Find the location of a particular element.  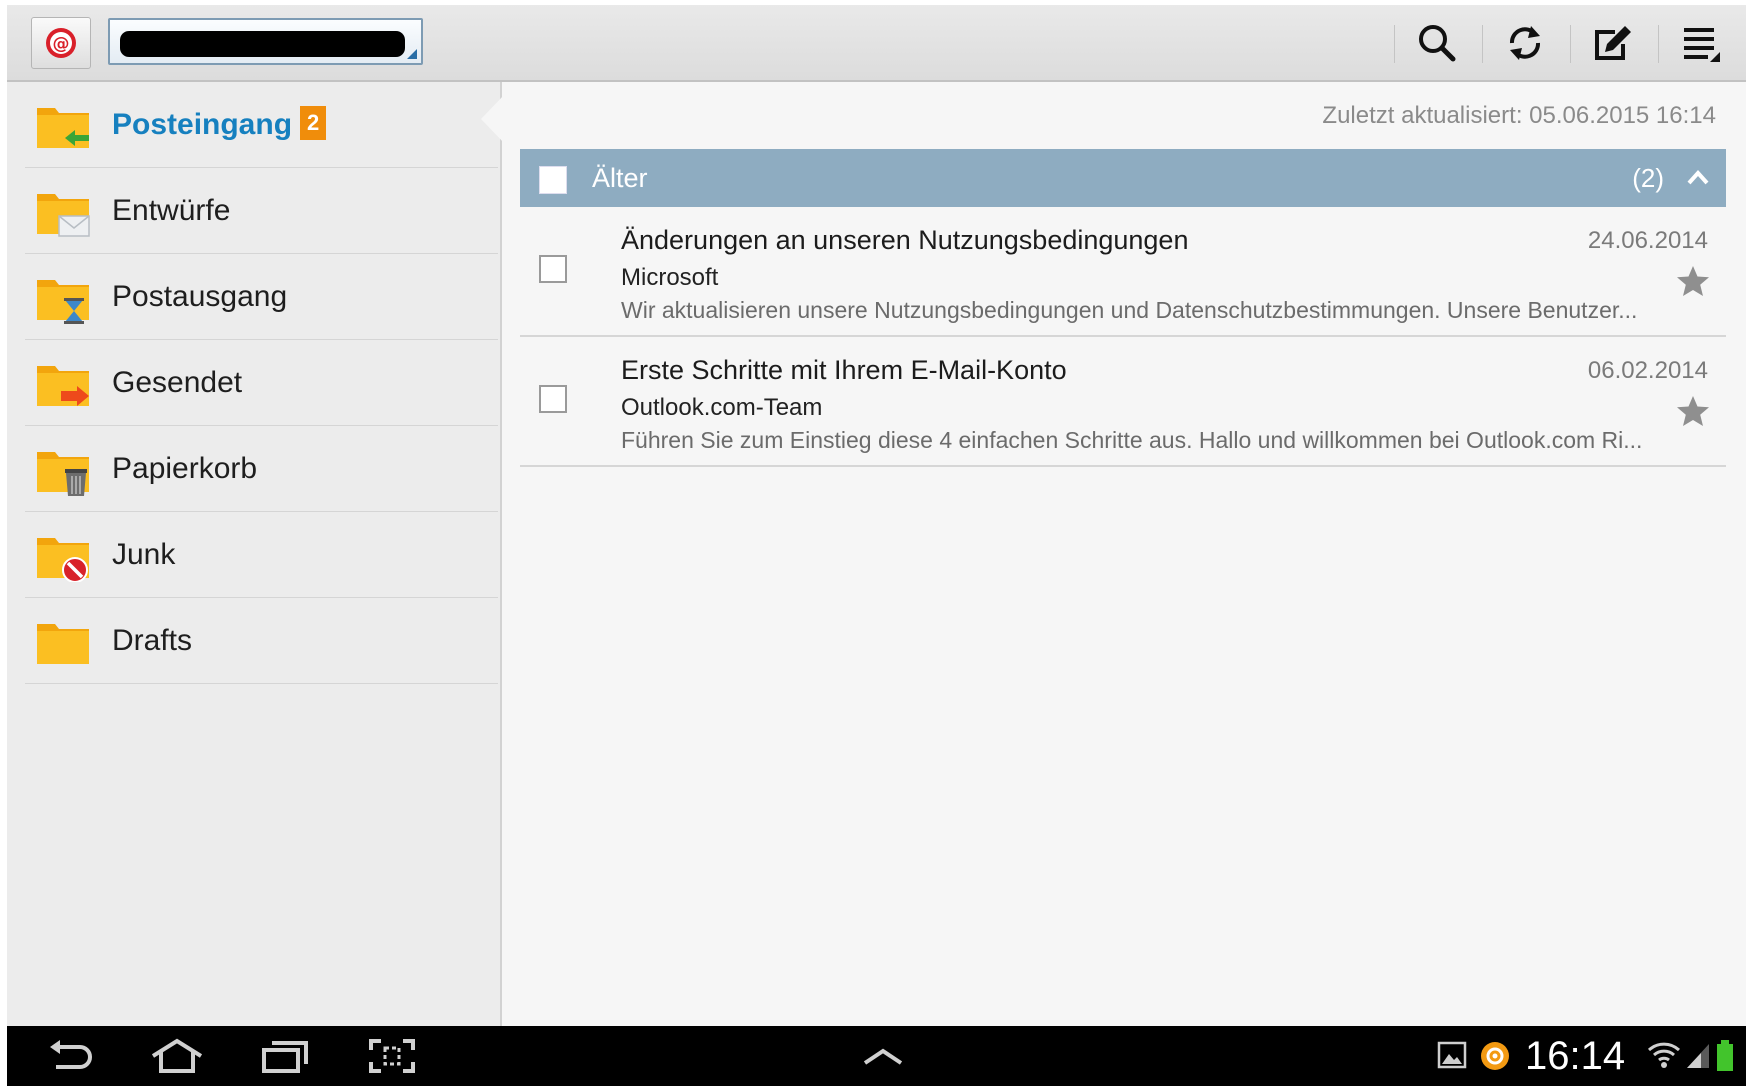

menu-button is located at coordinates (1701, 43).